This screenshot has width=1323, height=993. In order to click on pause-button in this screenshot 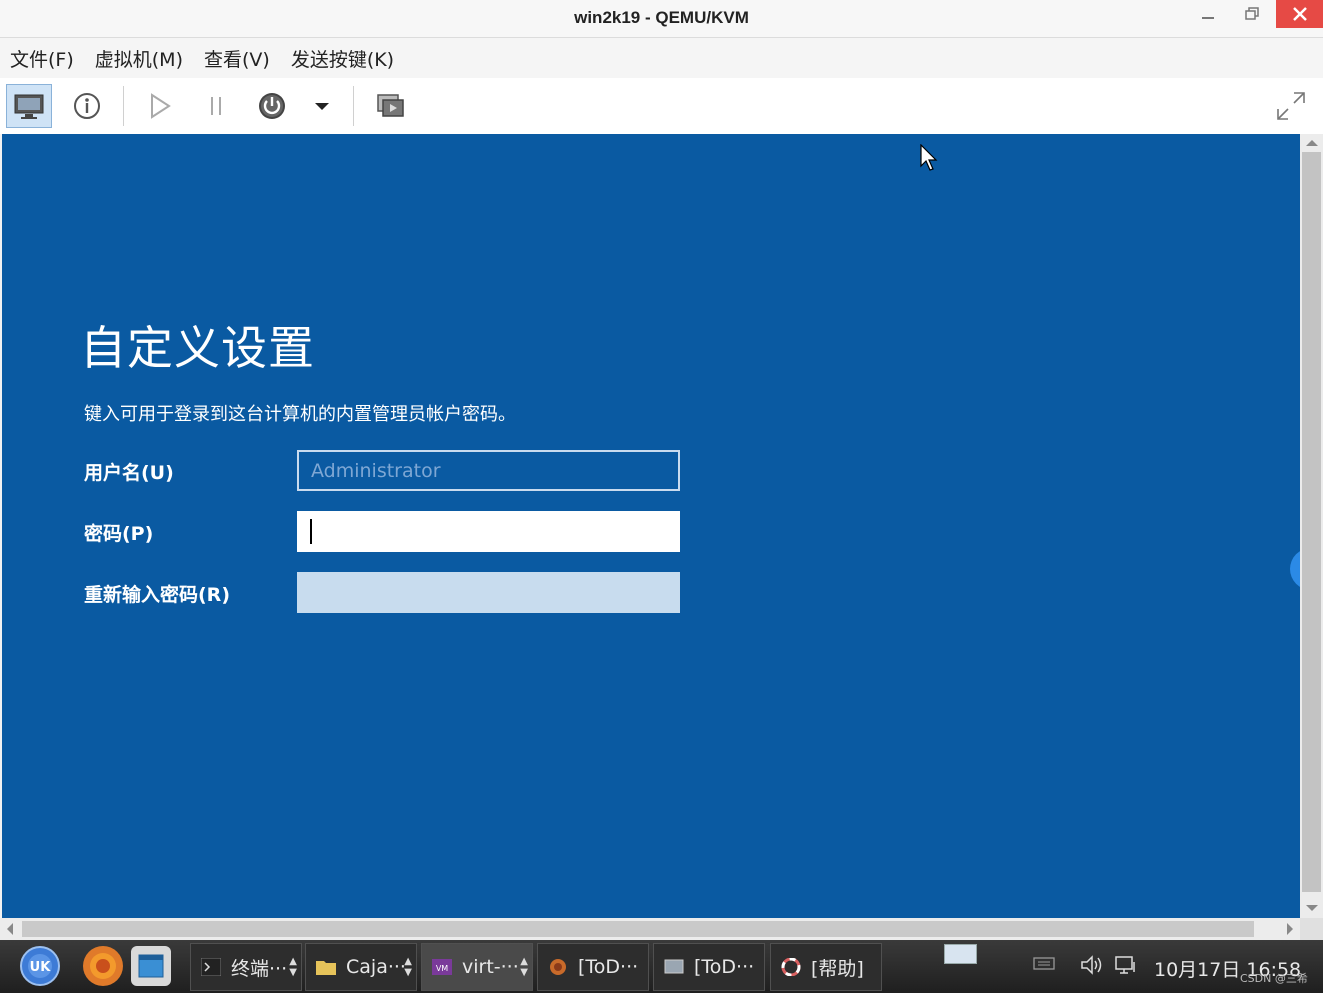, I will do `click(216, 106)`.